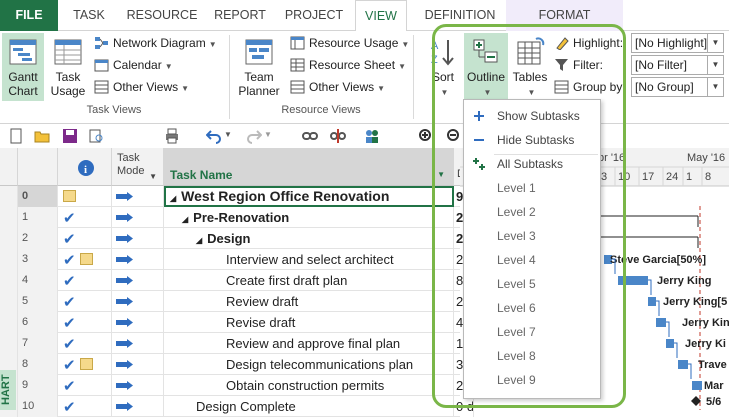 This screenshot has width=729, height=417. Describe the element at coordinates (348, 65) in the screenshot. I see `resource-sheet-button: Resource Sheet ▼` at that location.